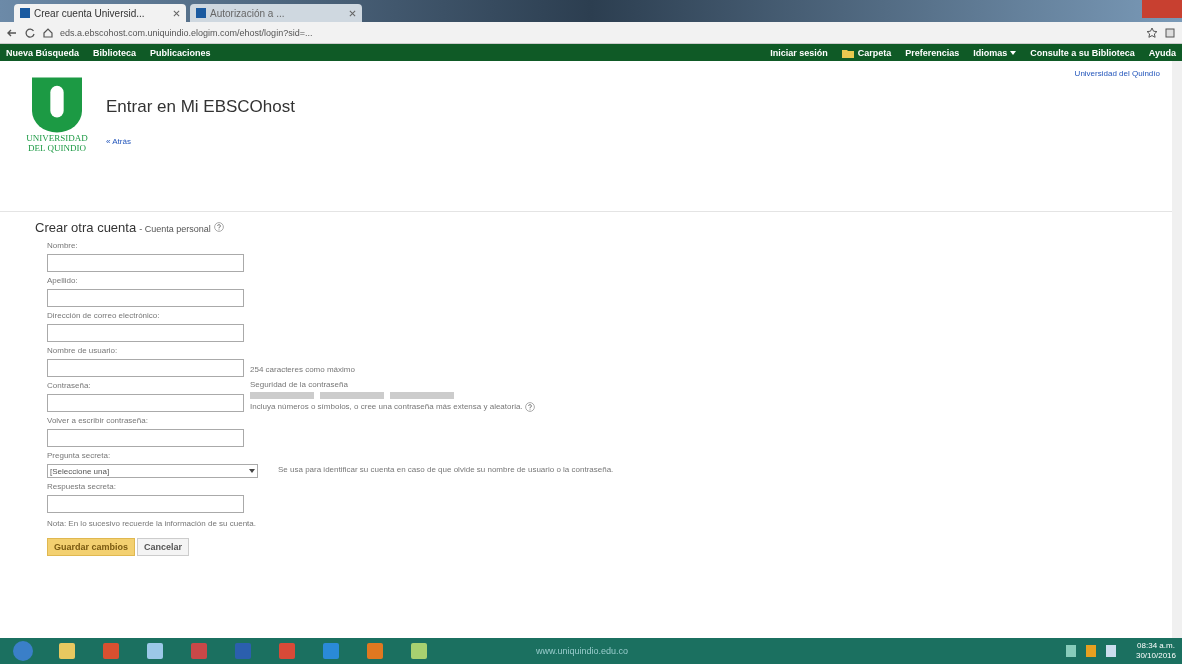 This screenshot has height=664, width=1182. What do you see at coordinates (1177, 349) in the screenshot?
I see `scrollbar` at bounding box center [1177, 349].